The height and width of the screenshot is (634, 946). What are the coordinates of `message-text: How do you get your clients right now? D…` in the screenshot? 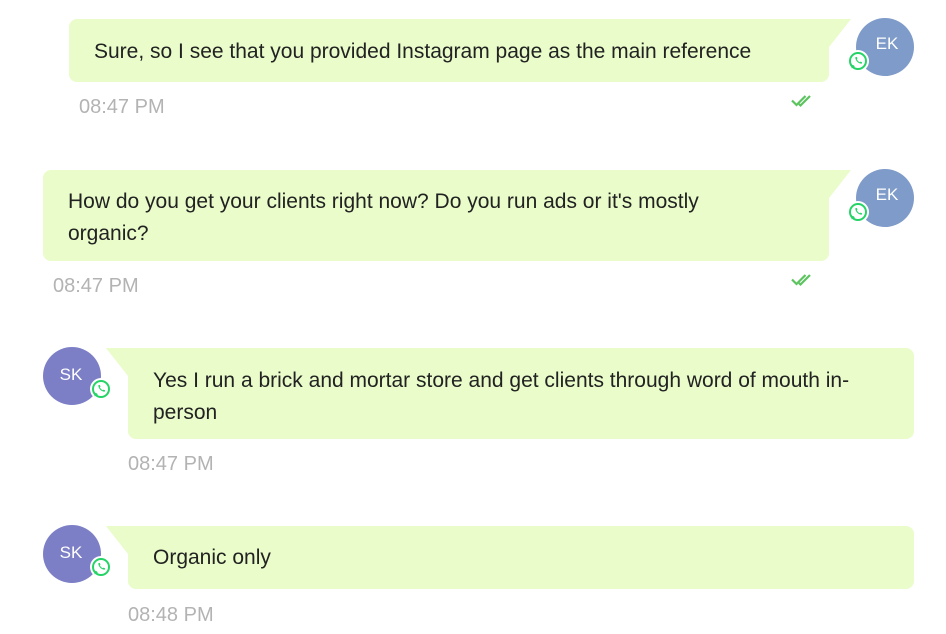 It's located at (383, 217).